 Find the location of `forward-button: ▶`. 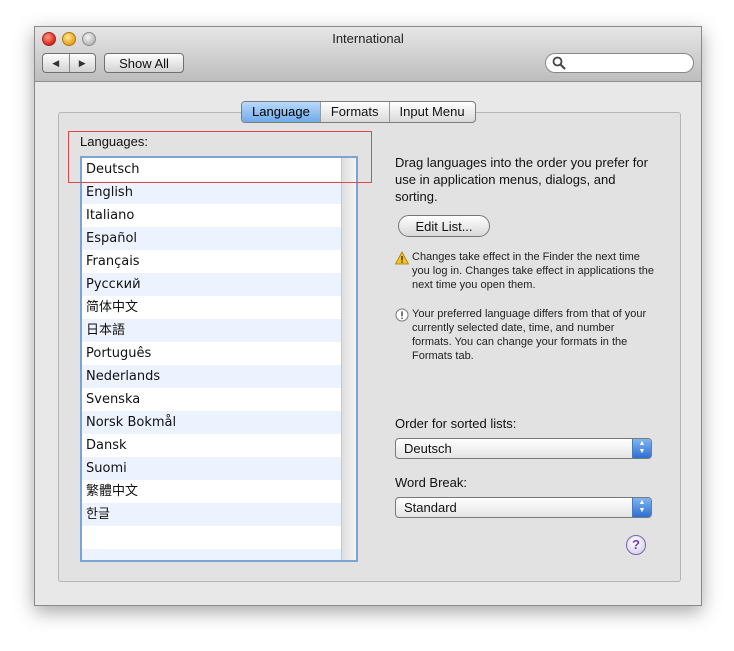

forward-button: ▶ is located at coordinates (83, 63).